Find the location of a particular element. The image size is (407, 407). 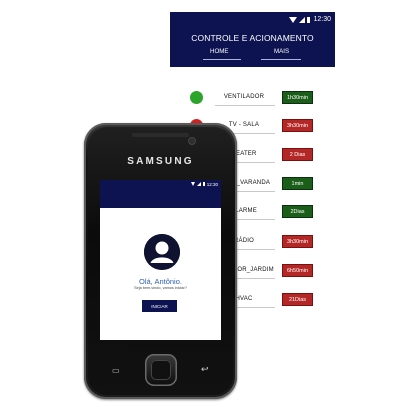

user-avatar-icon is located at coordinates (162, 252).